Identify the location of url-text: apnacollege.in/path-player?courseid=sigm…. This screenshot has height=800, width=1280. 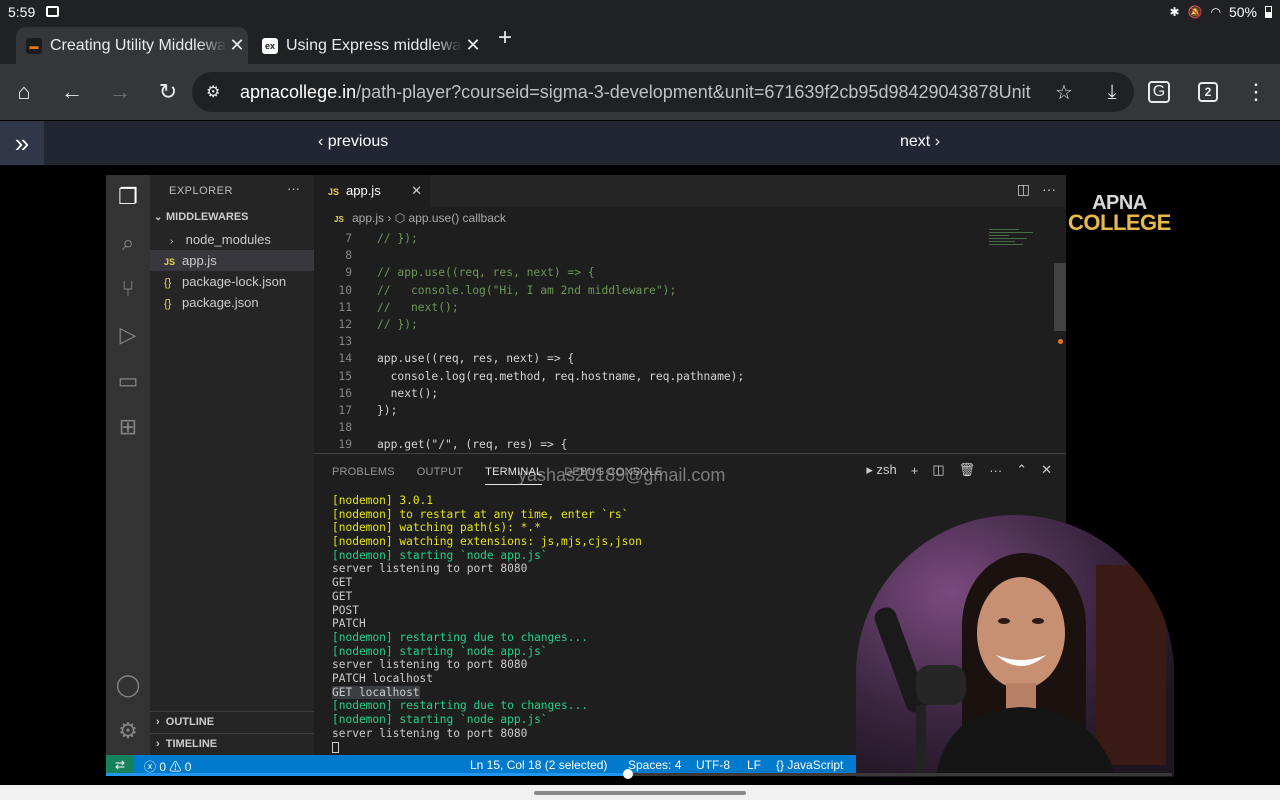
(635, 92).